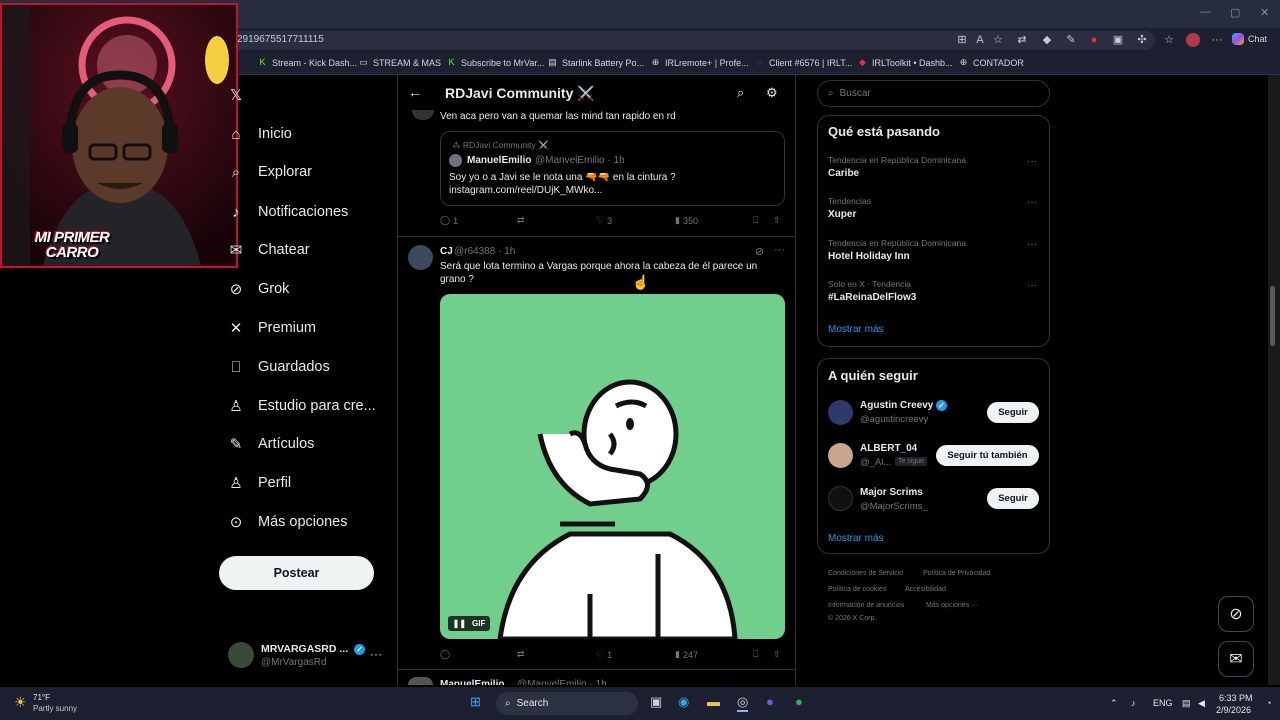 This screenshot has height=720, width=1280. Describe the element at coordinates (475, 702) in the screenshot. I see `windows-start-icon: ⊞` at that location.